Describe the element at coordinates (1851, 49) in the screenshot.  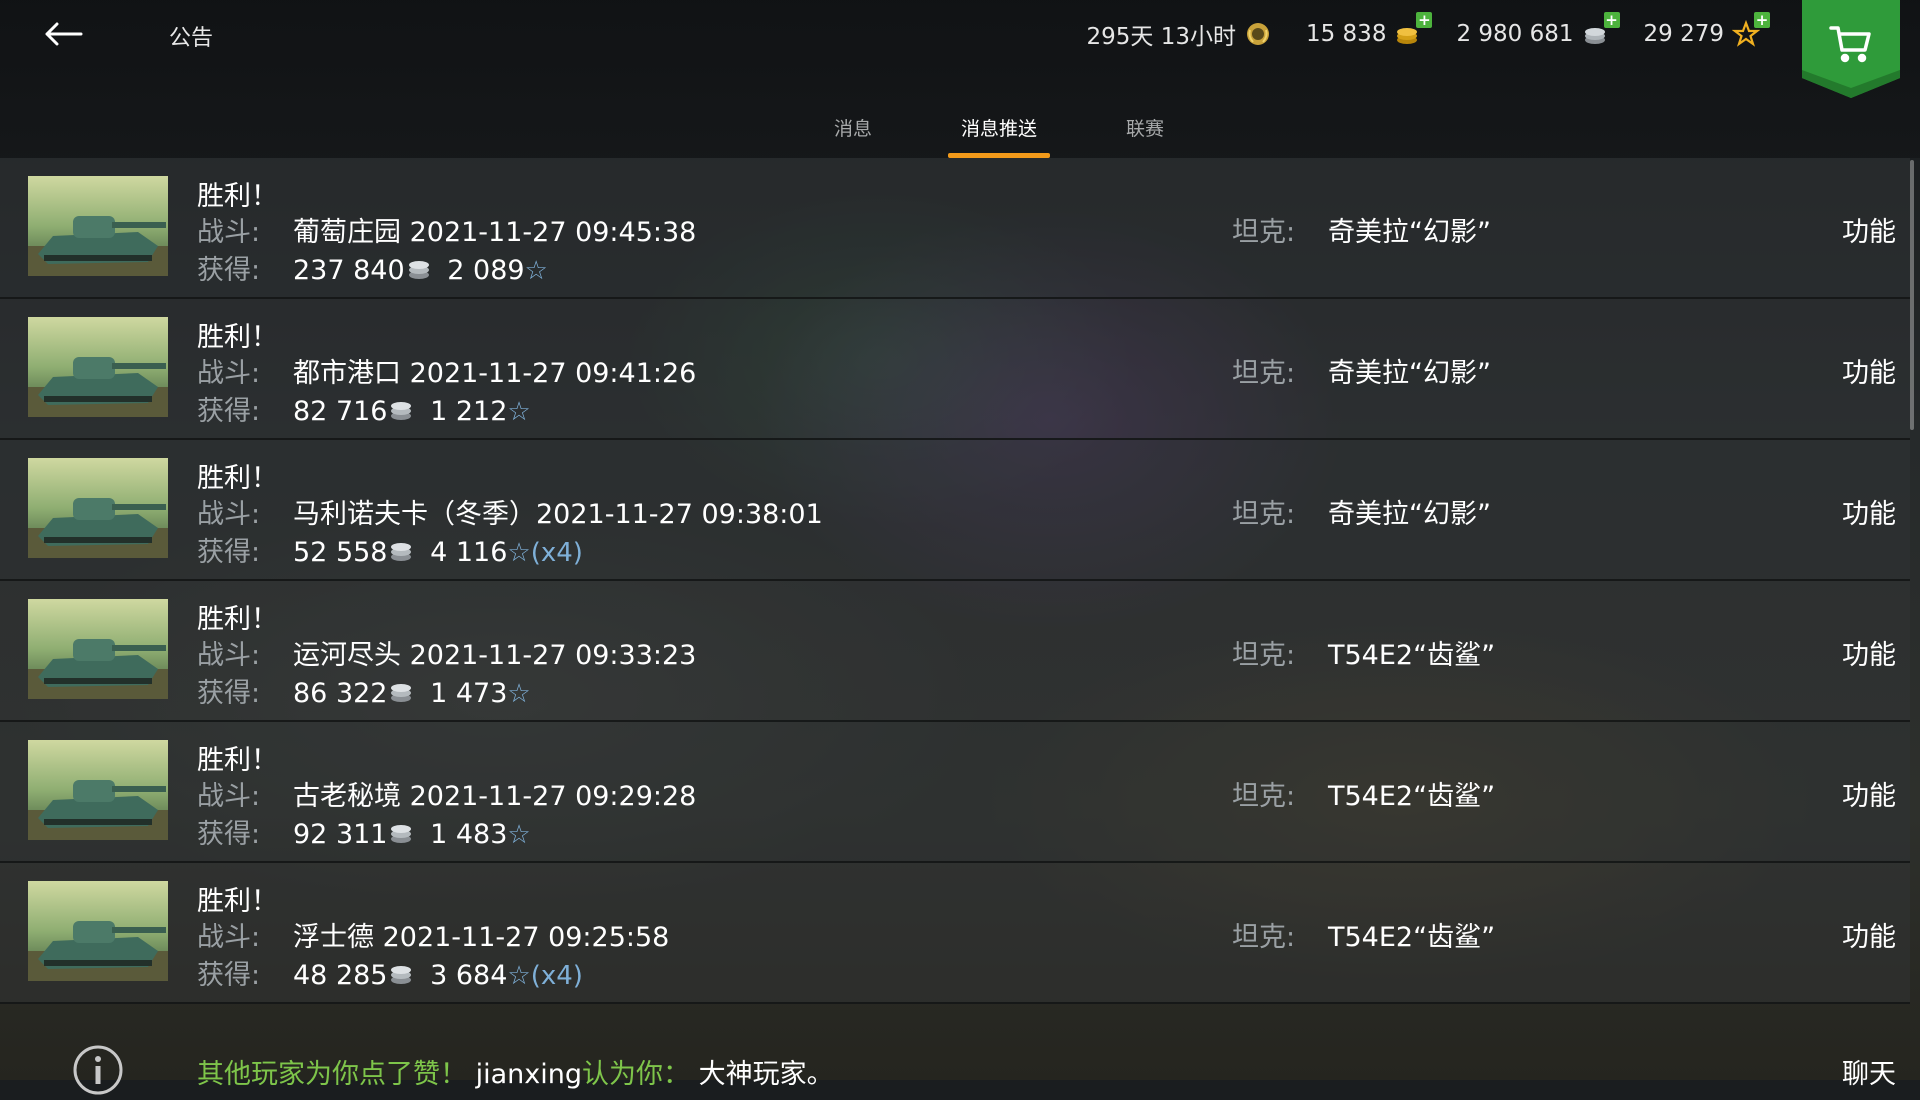
I see `shop-button` at that location.